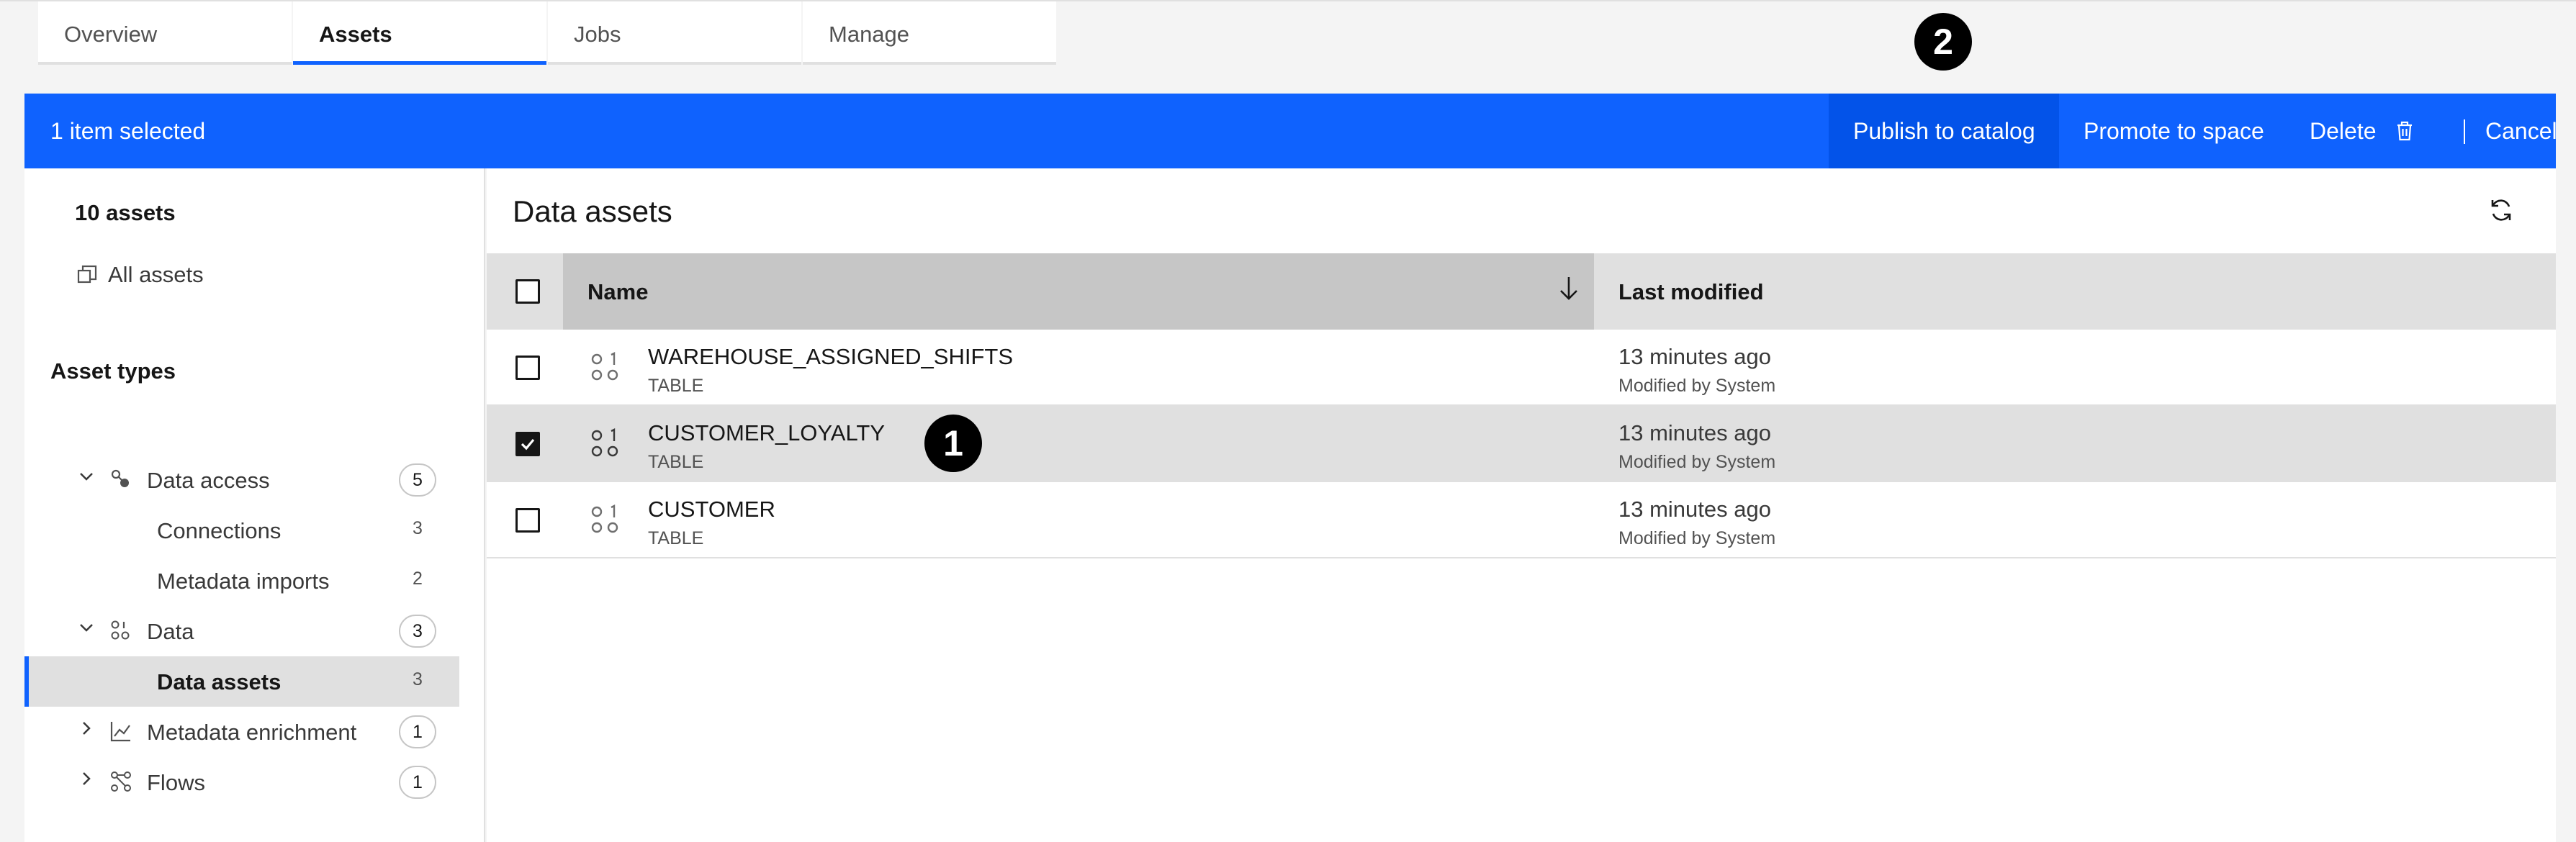 The width and height of the screenshot is (2576, 842). I want to click on tree-item-data-access: Data access 5, so click(241, 480).